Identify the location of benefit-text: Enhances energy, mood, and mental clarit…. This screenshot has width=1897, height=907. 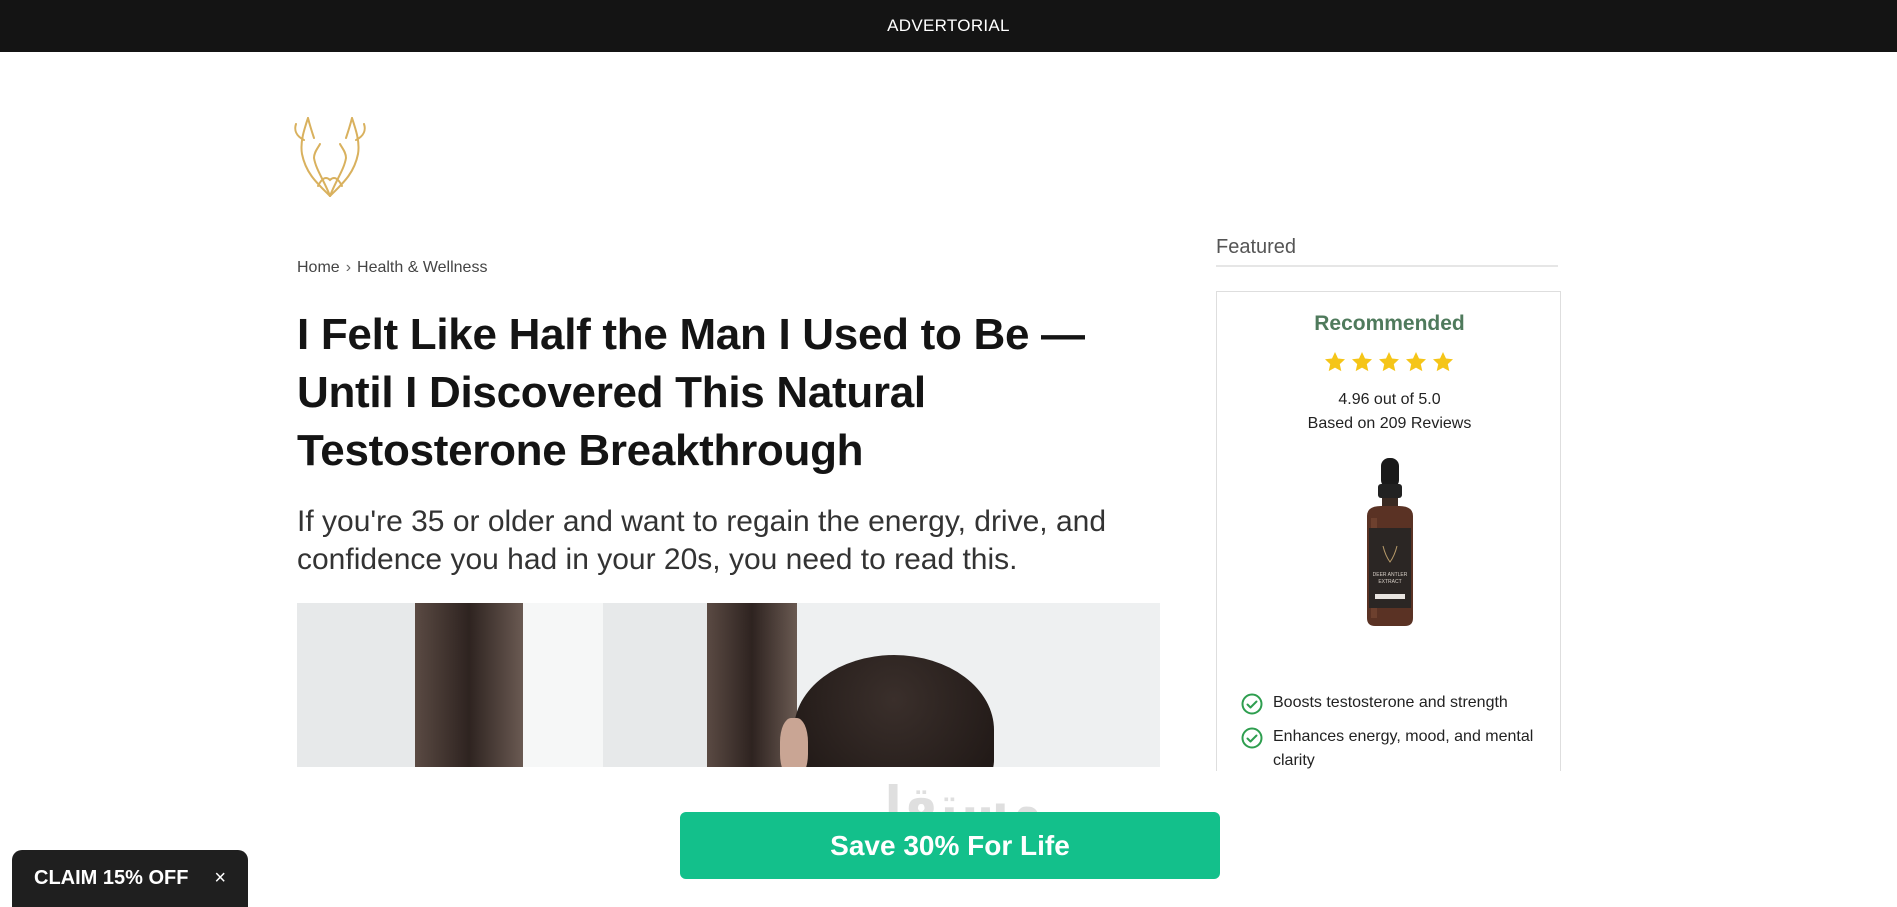
(1403, 748).